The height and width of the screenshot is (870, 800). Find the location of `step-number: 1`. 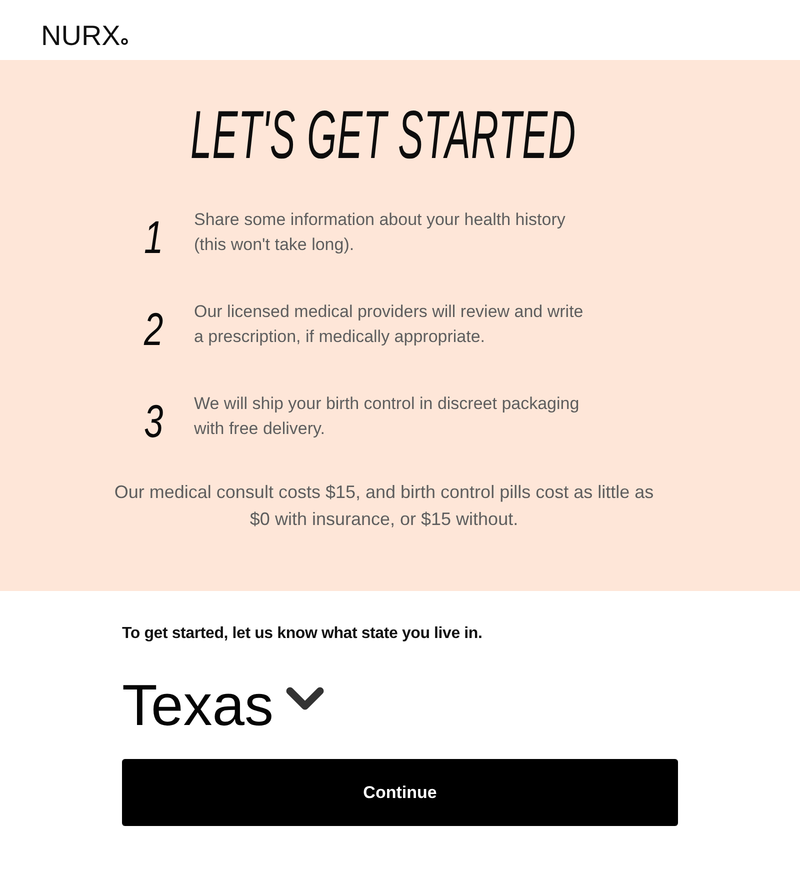

step-number: 1 is located at coordinates (154, 237).